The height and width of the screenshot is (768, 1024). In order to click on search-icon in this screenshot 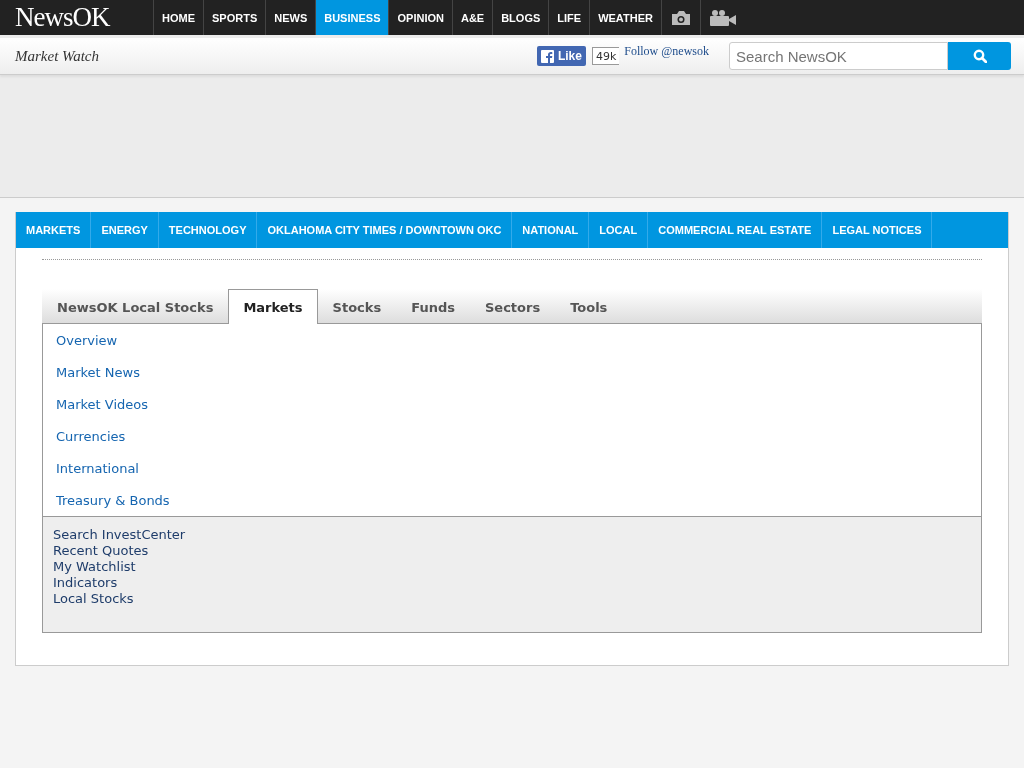, I will do `click(979, 56)`.